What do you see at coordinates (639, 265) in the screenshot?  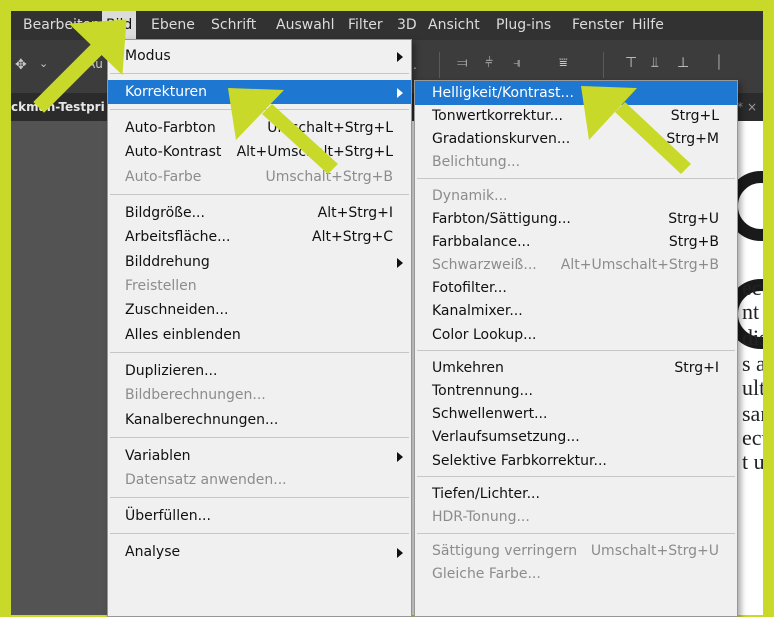 I see `menu-item-shortcut: Alt+Umschalt+Strg+B` at bounding box center [639, 265].